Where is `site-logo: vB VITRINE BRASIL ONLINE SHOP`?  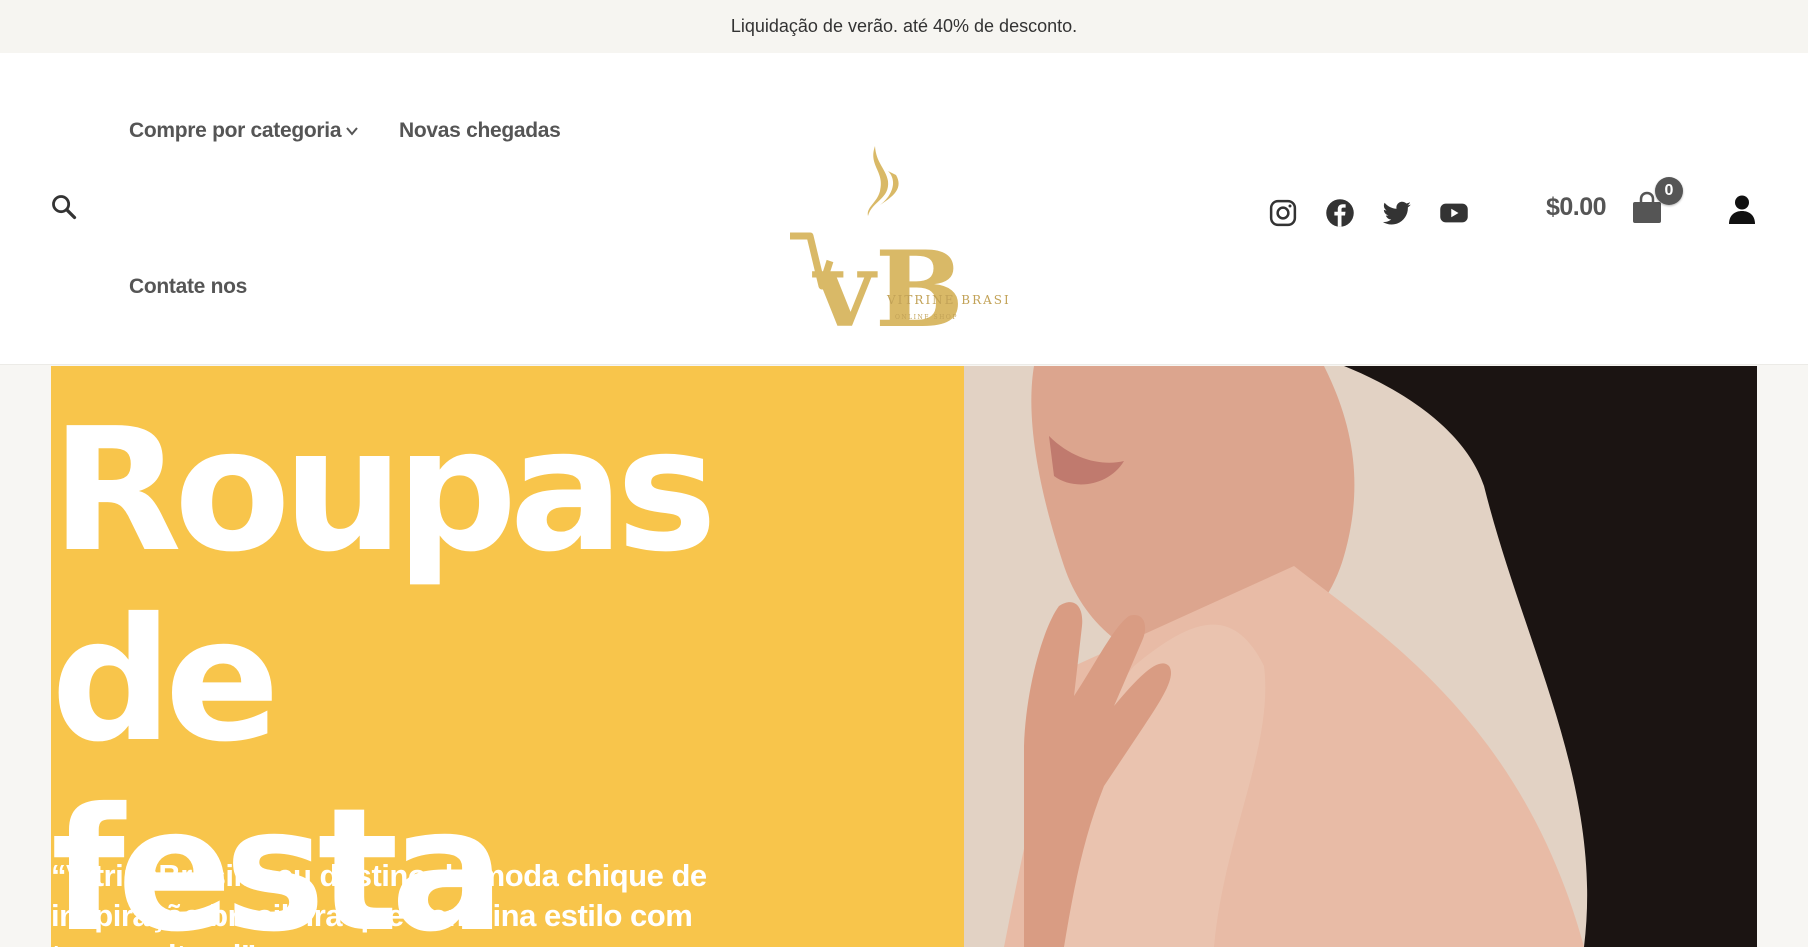 site-logo: vB VITRINE BRASIL ONLINE SHOP is located at coordinates (895, 236).